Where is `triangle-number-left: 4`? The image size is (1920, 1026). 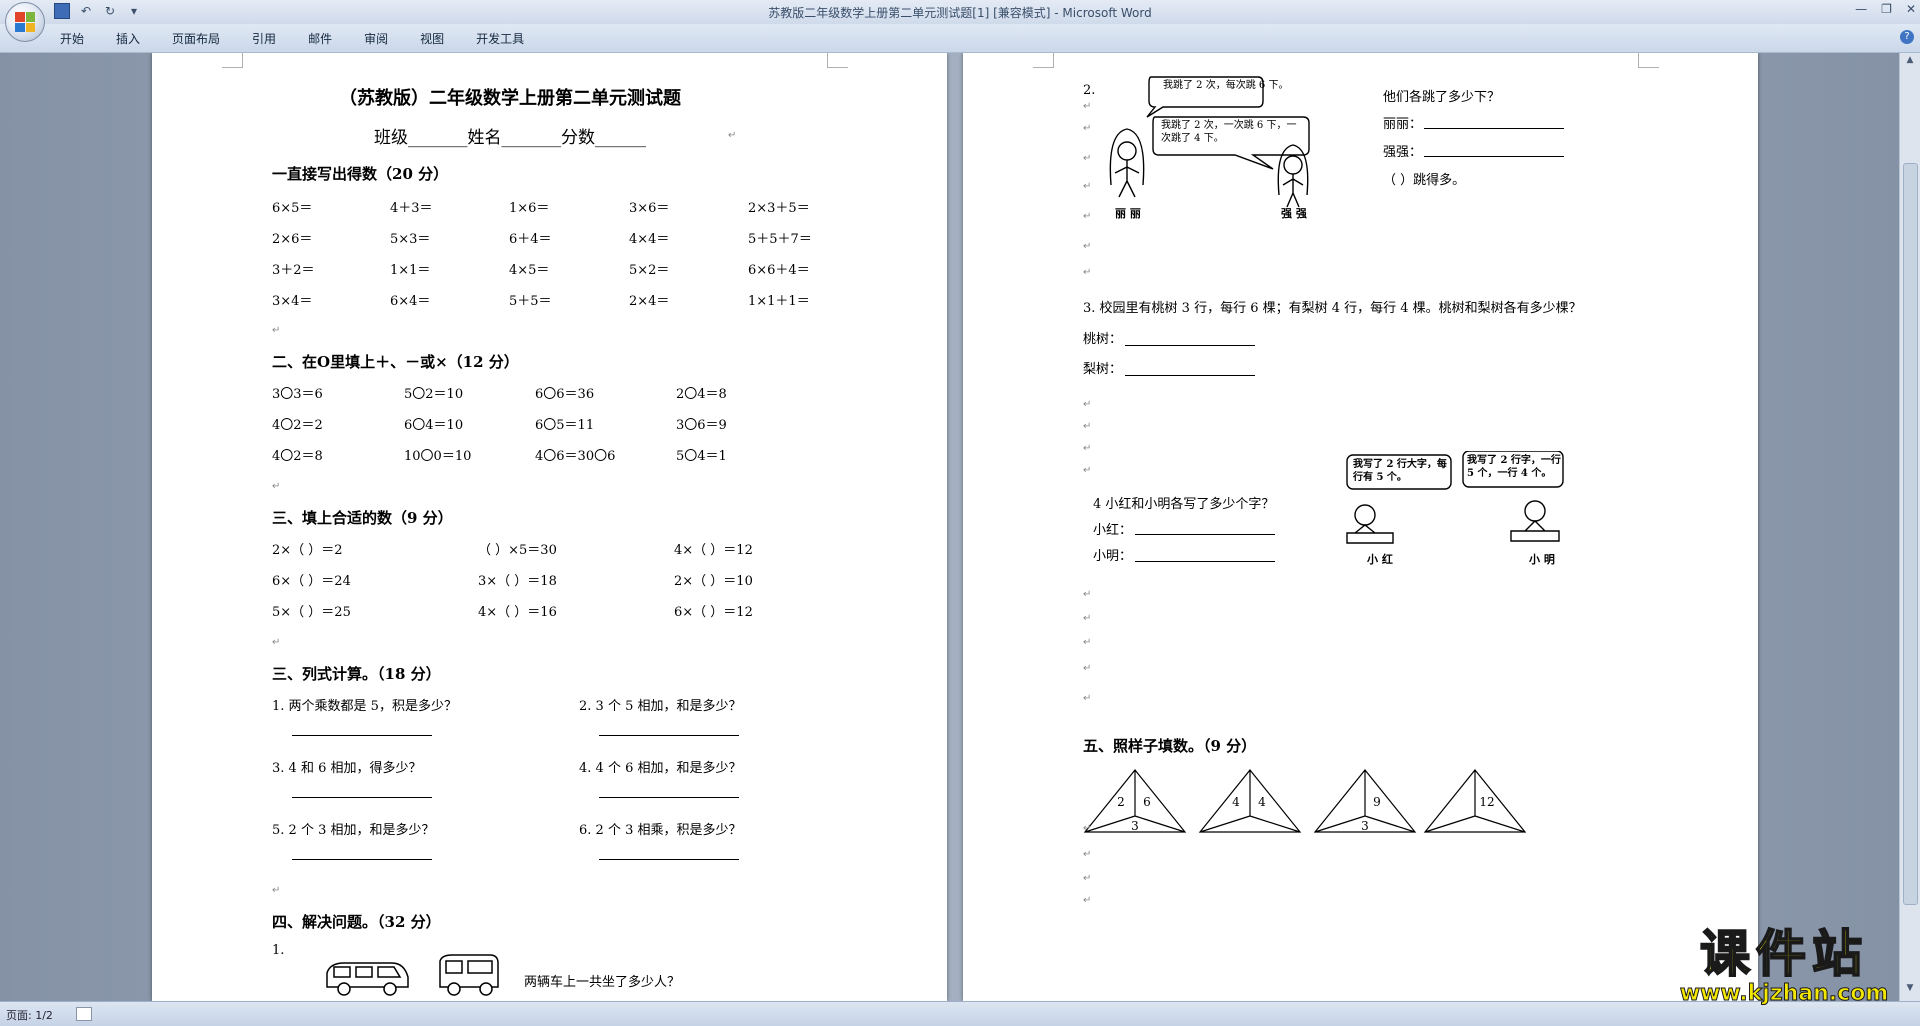
triangle-number-left: 4 is located at coordinates (1236, 802).